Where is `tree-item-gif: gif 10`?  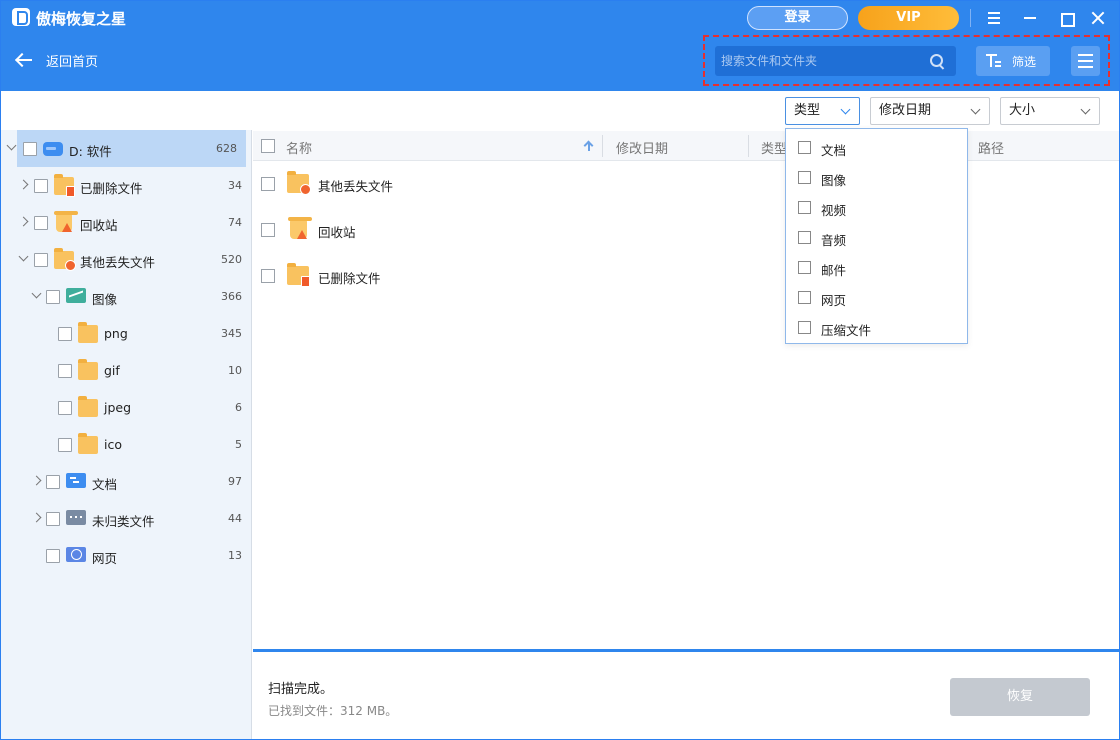
tree-item-gif: gif 10 is located at coordinates (126, 370).